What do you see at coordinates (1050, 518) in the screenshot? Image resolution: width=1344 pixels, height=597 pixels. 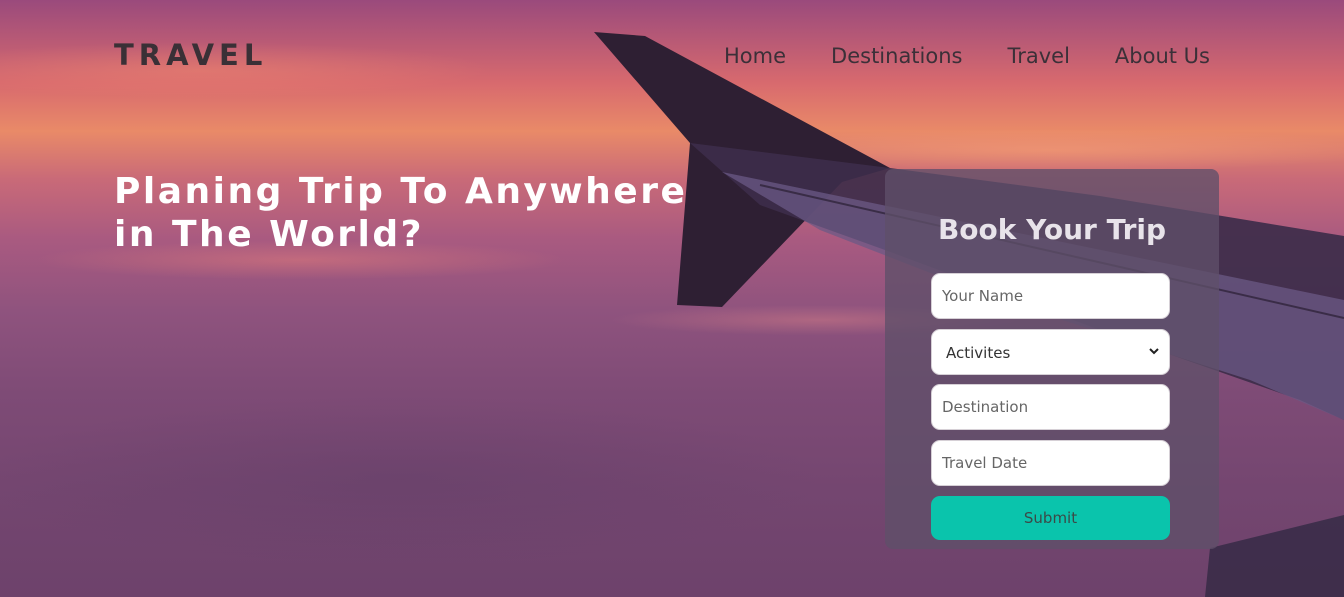 I see `submit-button: Submit` at bounding box center [1050, 518].